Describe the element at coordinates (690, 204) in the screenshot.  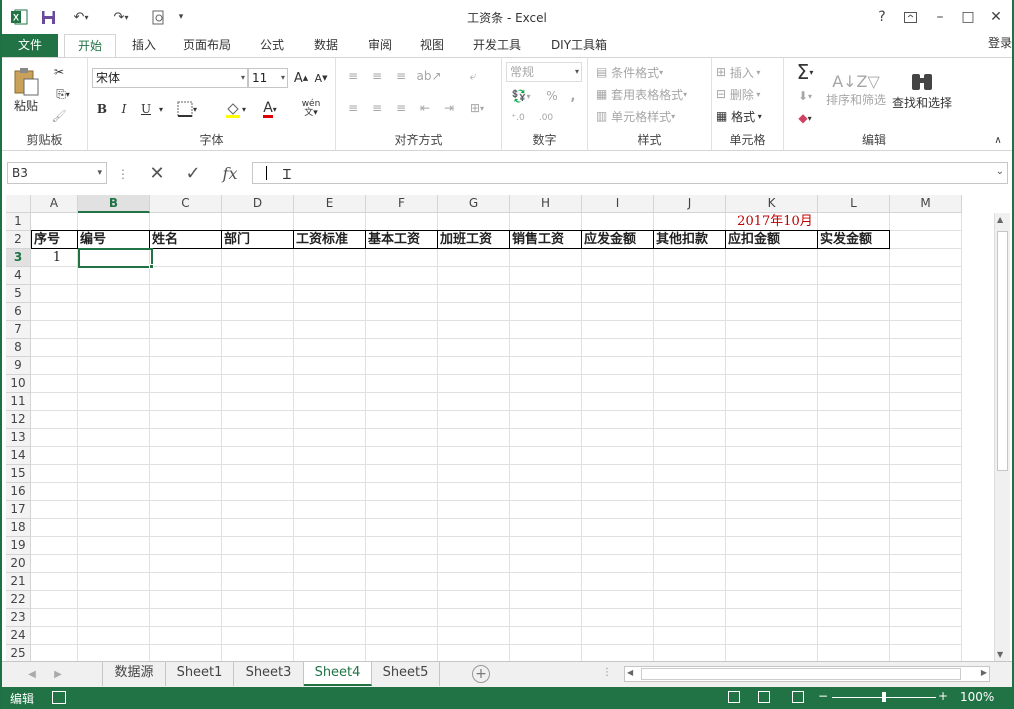
I see `column-header-j: J` at that location.